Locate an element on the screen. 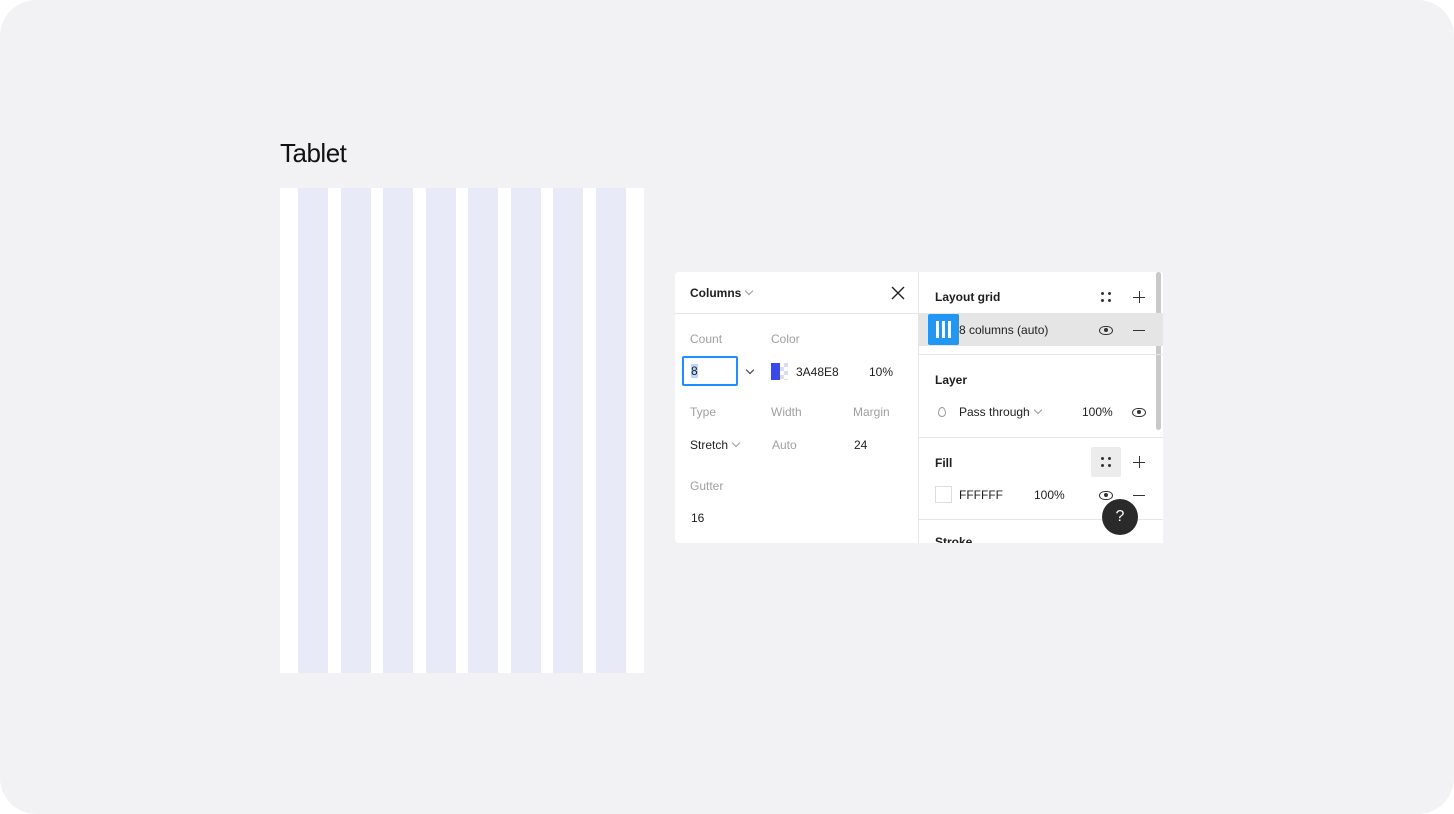 Image resolution: width=1454 pixels, height=814 pixels. layer-title: Layer is located at coordinates (951, 380).